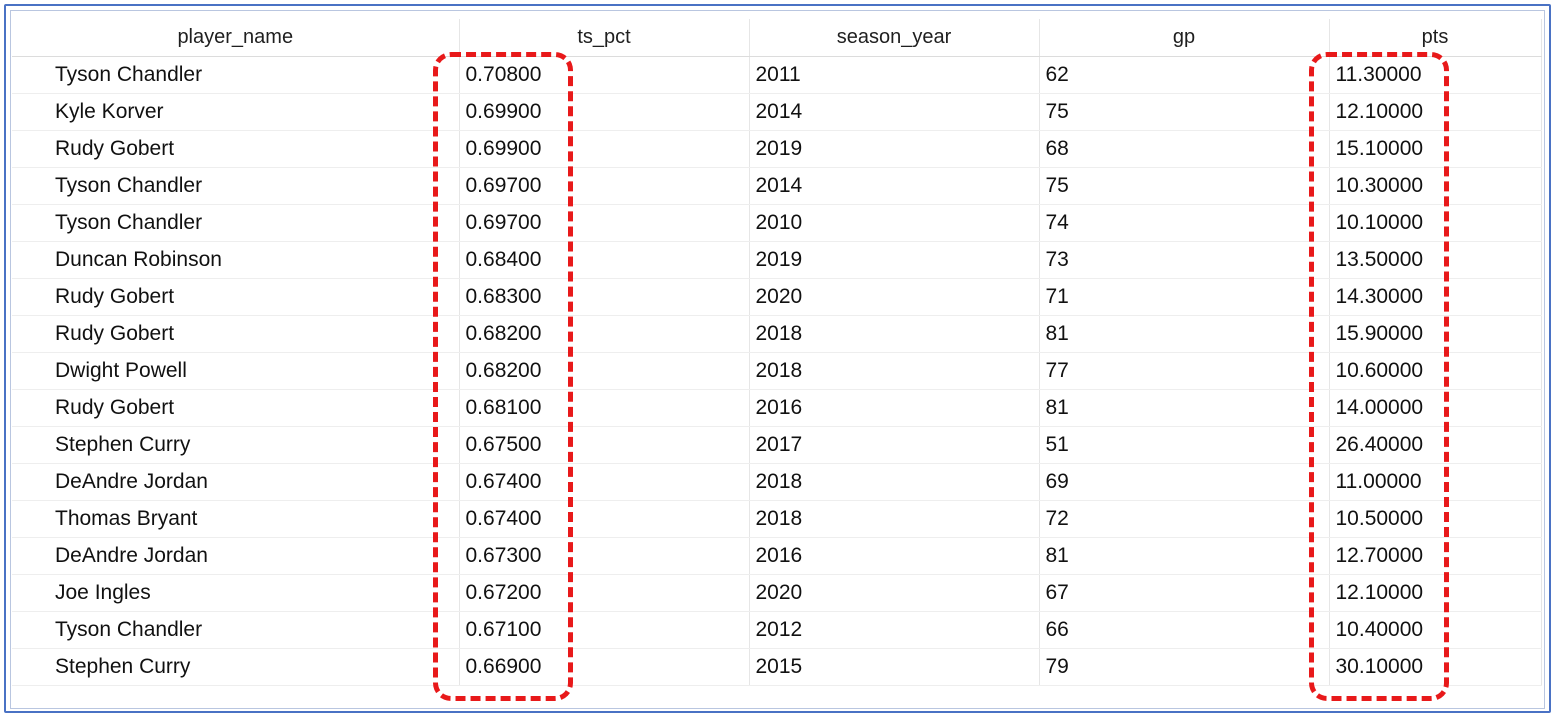 The height and width of the screenshot is (719, 1559). What do you see at coordinates (604, 593) in the screenshot?
I see `ts-pct-cell: 0.67200` at bounding box center [604, 593].